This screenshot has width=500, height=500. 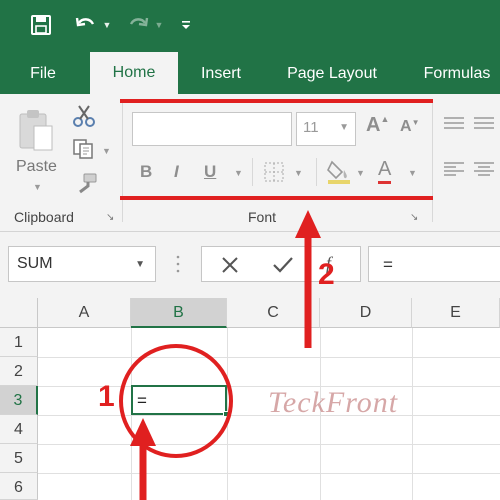 What do you see at coordinates (414, 217) in the screenshot?
I see `font-launcher-icon: ↘` at bounding box center [414, 217].